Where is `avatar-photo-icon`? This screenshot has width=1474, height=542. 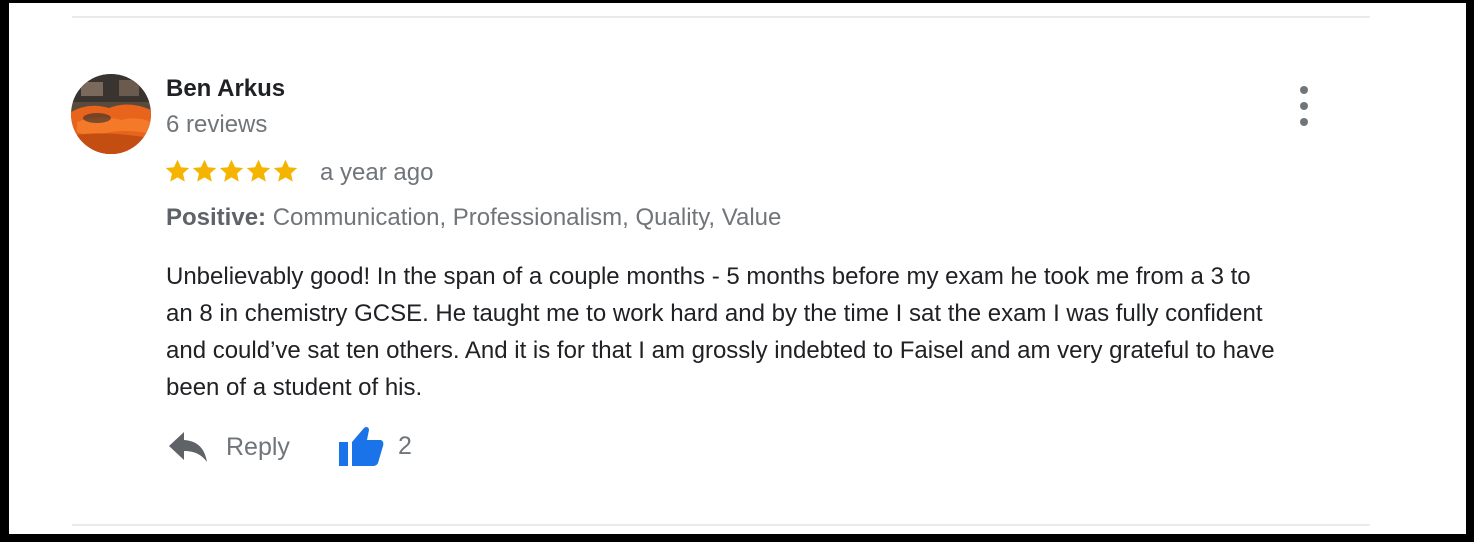 avatar-photo-icon is located at coordinates (111, 114).